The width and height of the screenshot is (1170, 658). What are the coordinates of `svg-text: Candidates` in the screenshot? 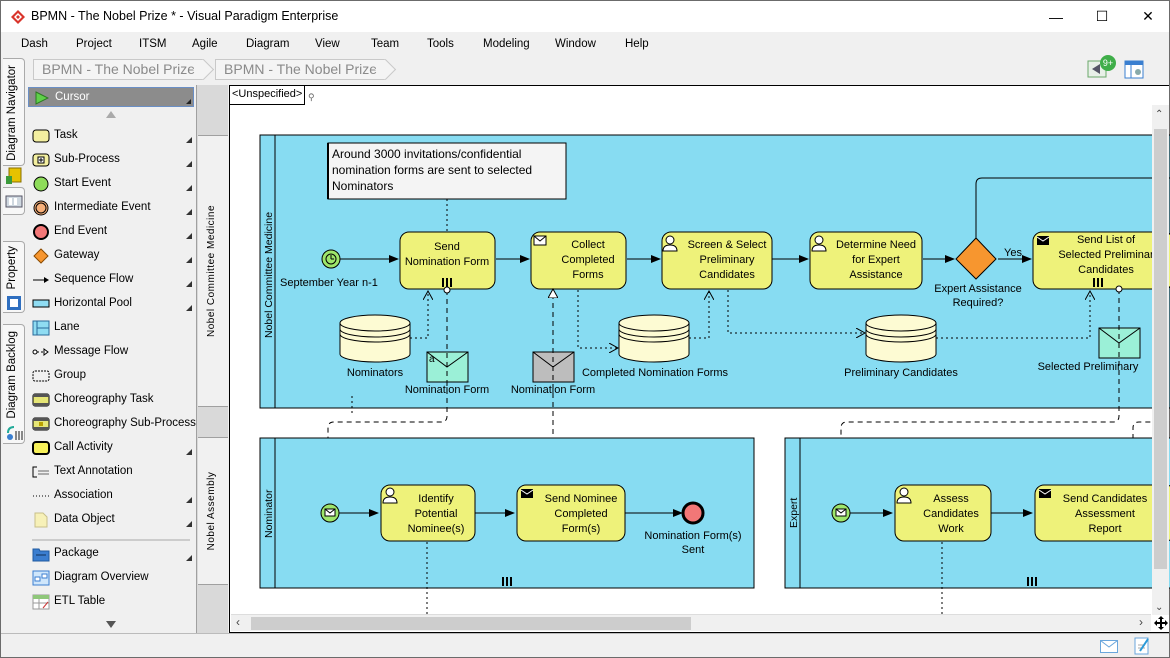 It's located at (951, 514).